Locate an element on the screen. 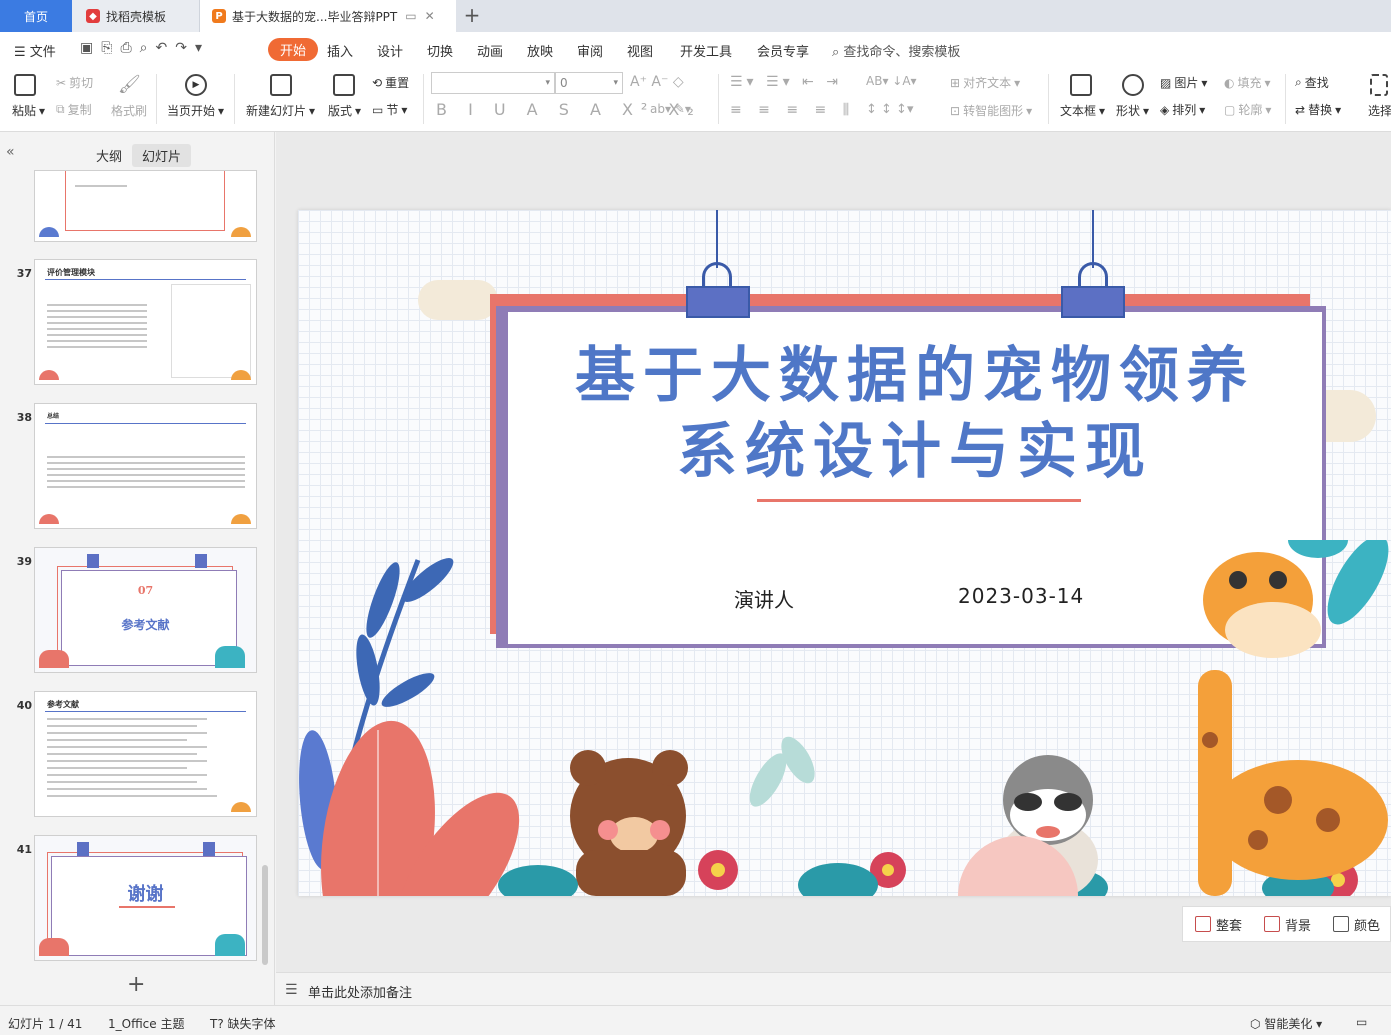 Image resolution: width=1391 pixels, height=1035 pixels. select-icon is located at coordinates (1379, 85).